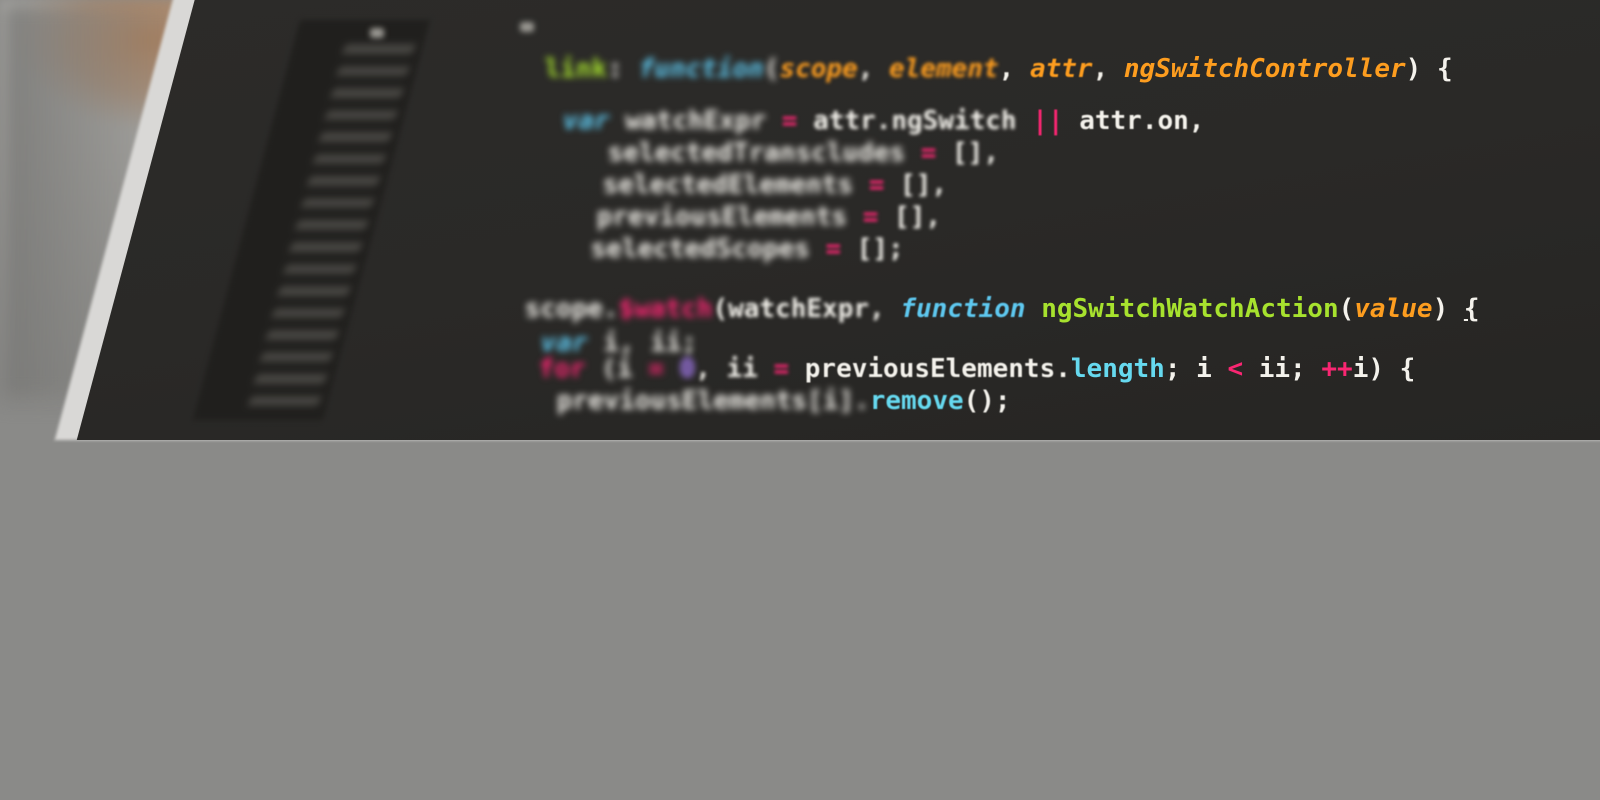 The image size is (1600, 800). What do you see at coordinates (1393, 309) in the screenshot?
I see `token-arg-value: value` at bounding box center [1393, 309].